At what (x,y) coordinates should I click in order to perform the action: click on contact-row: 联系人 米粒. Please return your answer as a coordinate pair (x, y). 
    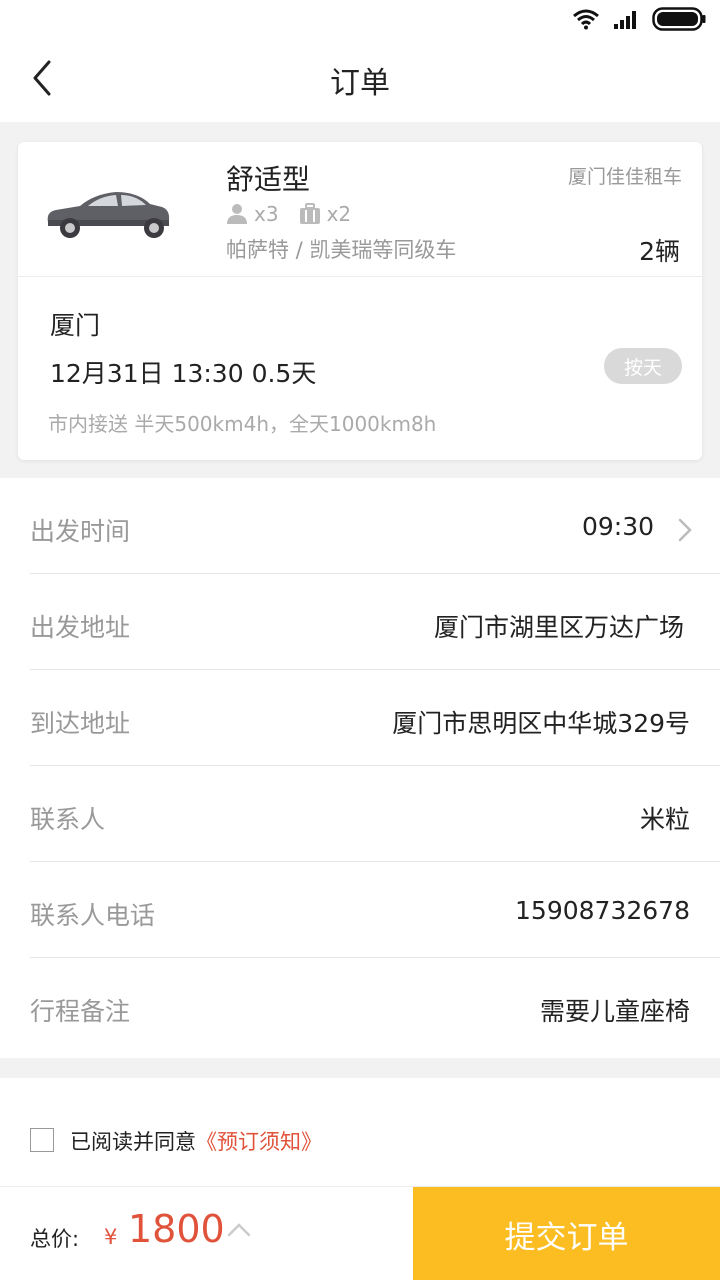
    Looking at the image, I should click on (360, 814).